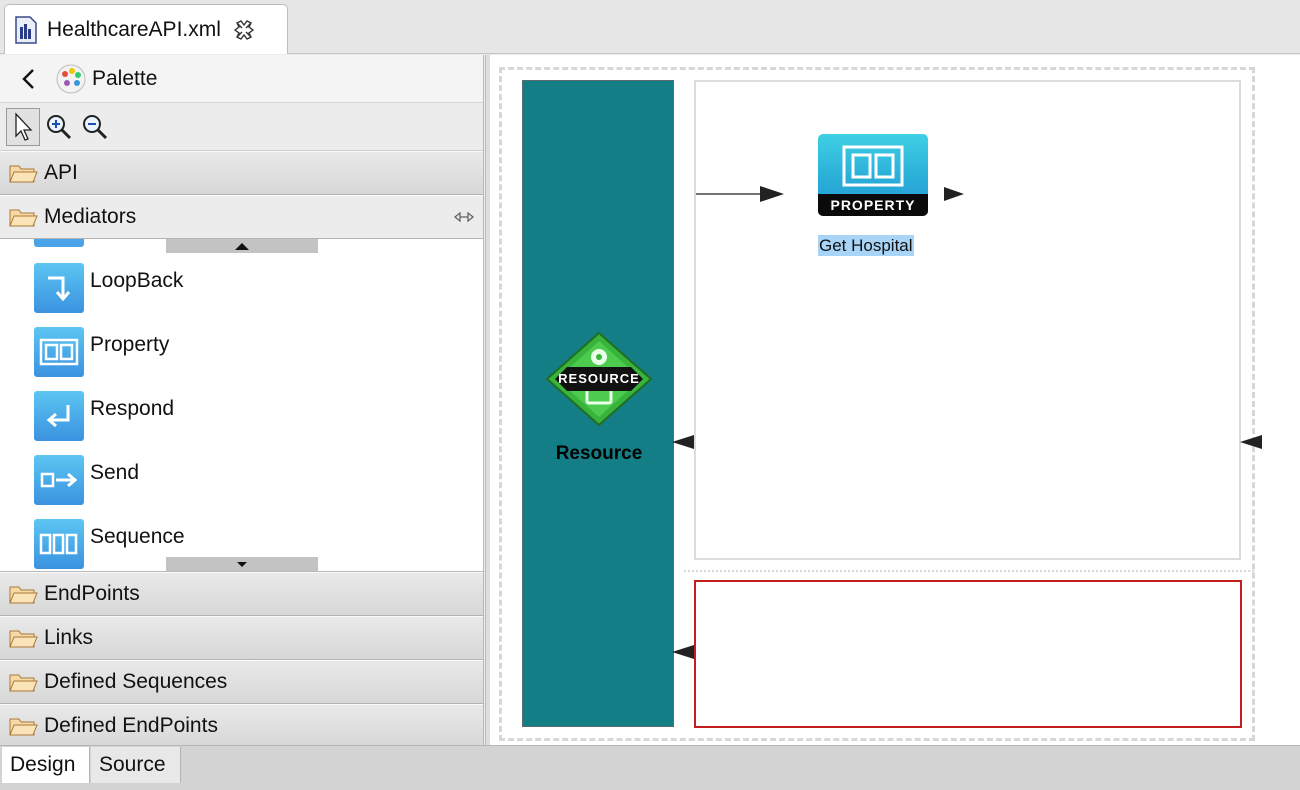  What do you see at coordinates (650, 27) in the screenshot?
I see `editor-tab-bar: HealthcareAPI.xml` at bounding box center [650, 27].